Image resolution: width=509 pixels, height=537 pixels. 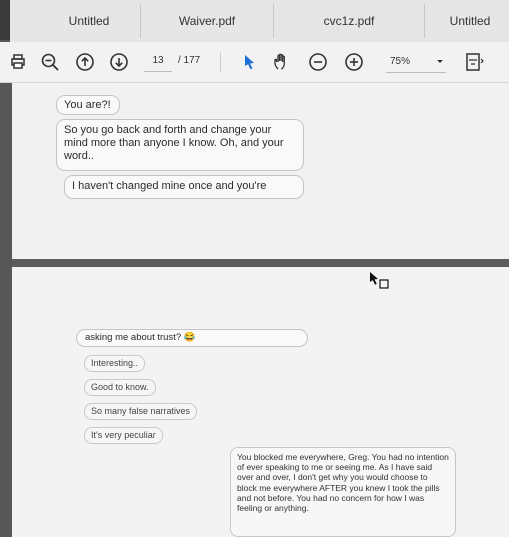 I want to click on pdf-toolbar: 13 / 177 75%, so click(x=254, y=62).